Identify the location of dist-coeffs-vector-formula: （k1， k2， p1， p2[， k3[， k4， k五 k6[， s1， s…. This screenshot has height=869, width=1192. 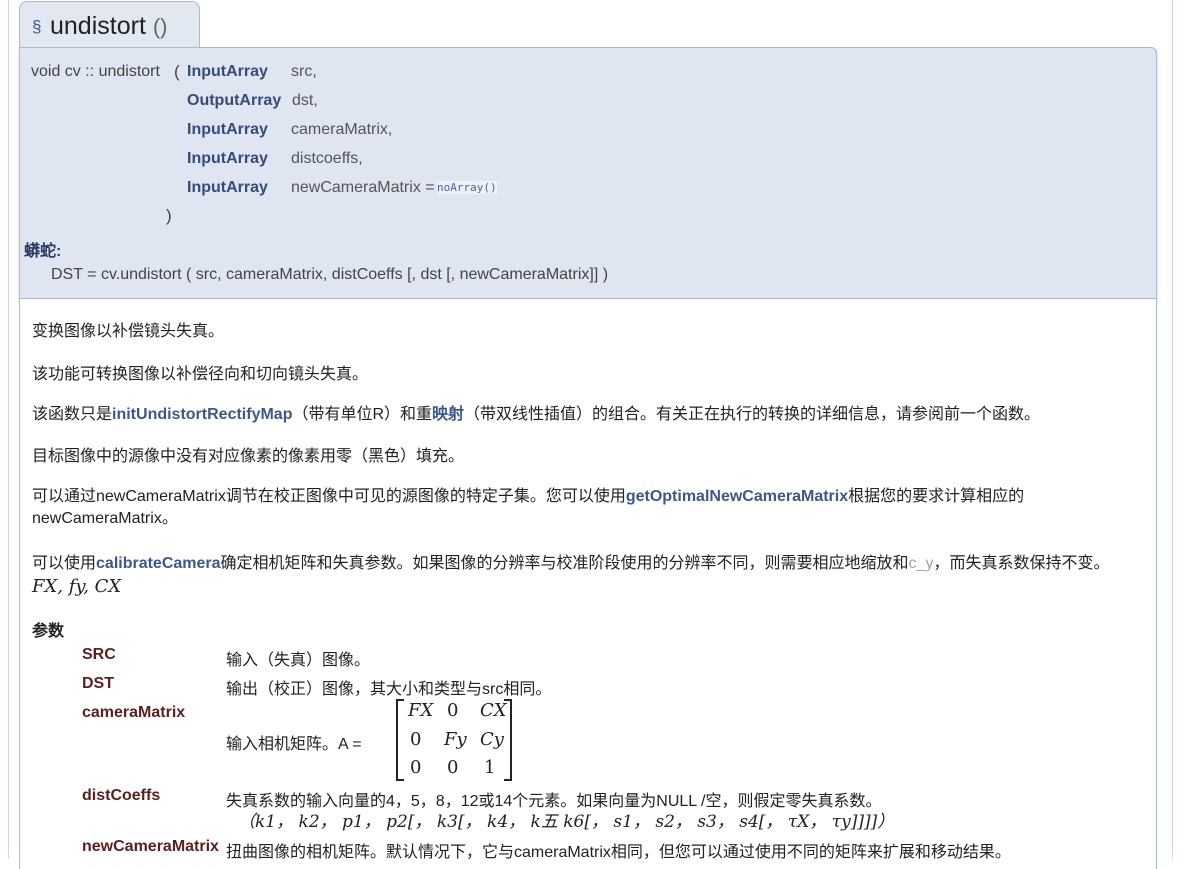
(566, 822).